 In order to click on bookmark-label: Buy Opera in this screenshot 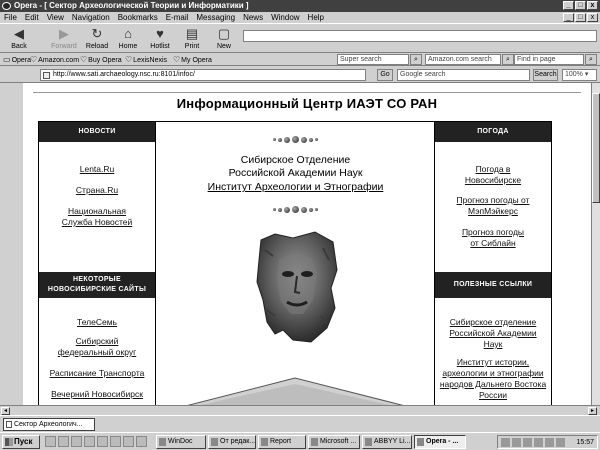, I will do `click(105, 60)`.